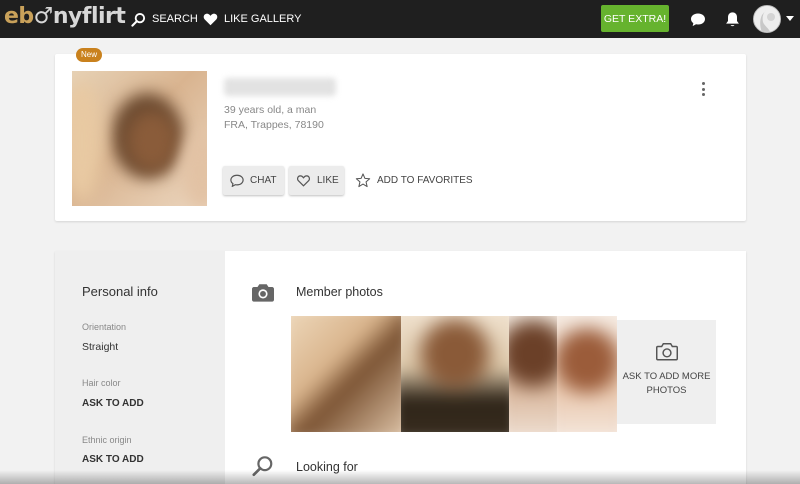 The image size is (800, 484). I want to click on hair-color-label: Hair color, so click(101, 383).